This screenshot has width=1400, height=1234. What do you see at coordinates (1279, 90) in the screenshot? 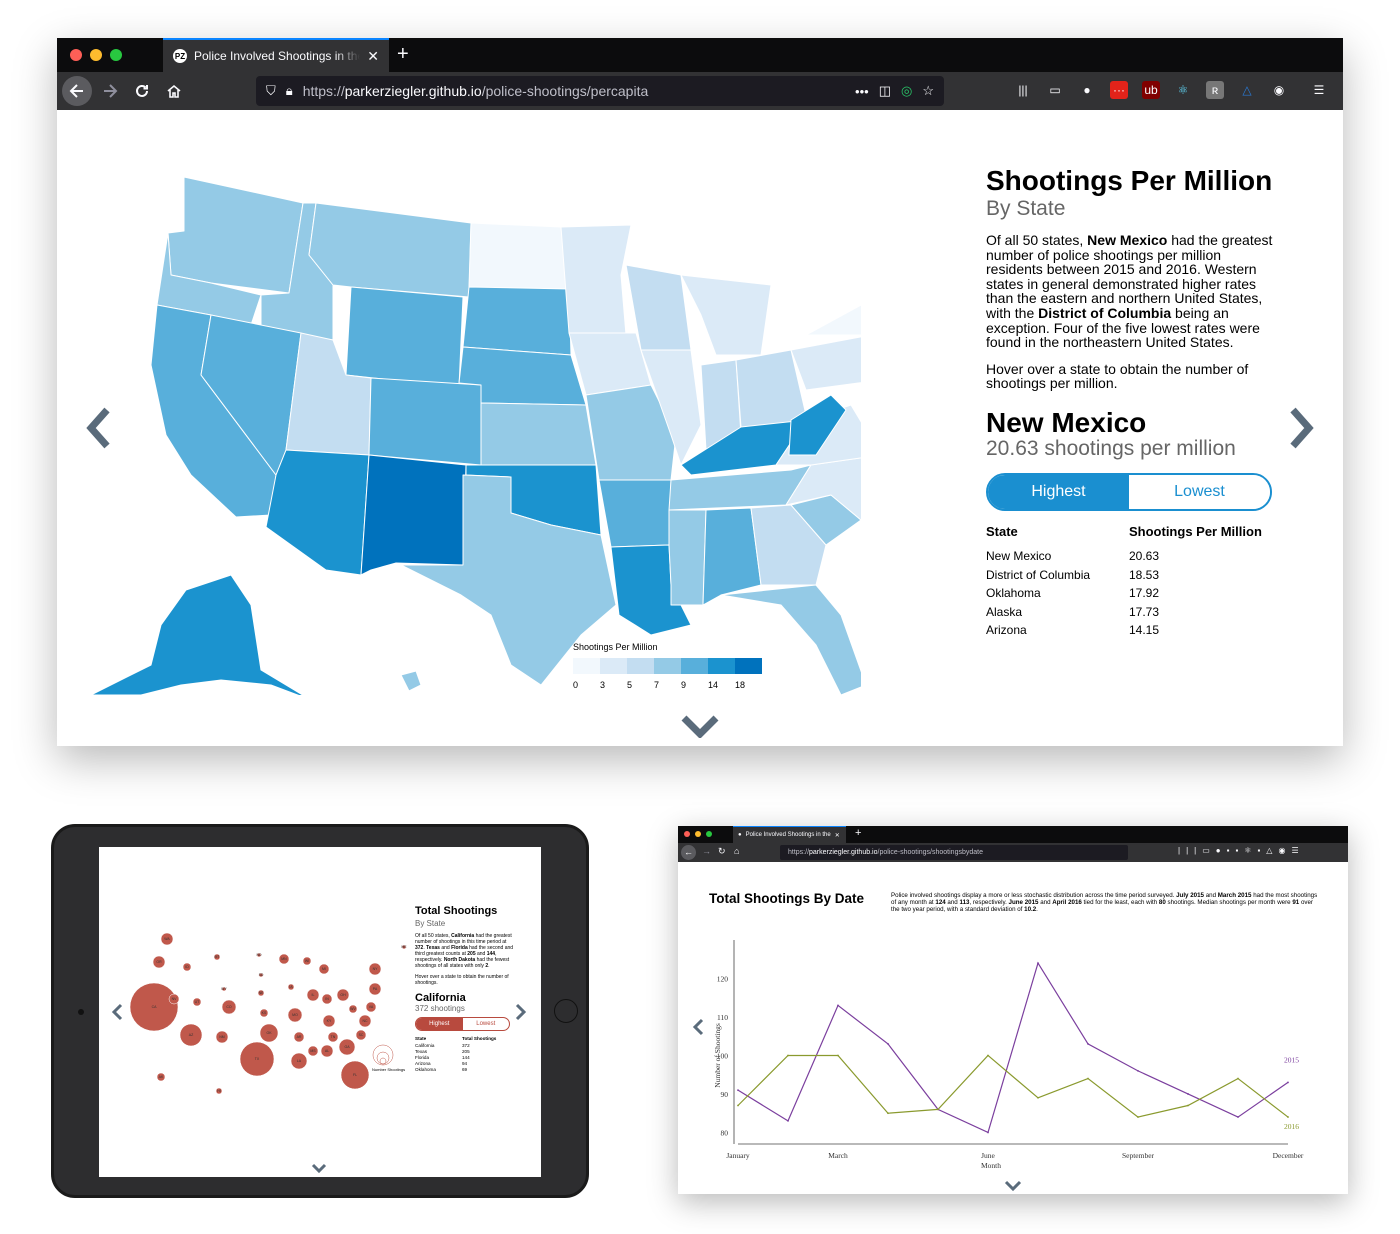
I see `globe-extension-icon: ◉` at bounding box center [1279, 90].